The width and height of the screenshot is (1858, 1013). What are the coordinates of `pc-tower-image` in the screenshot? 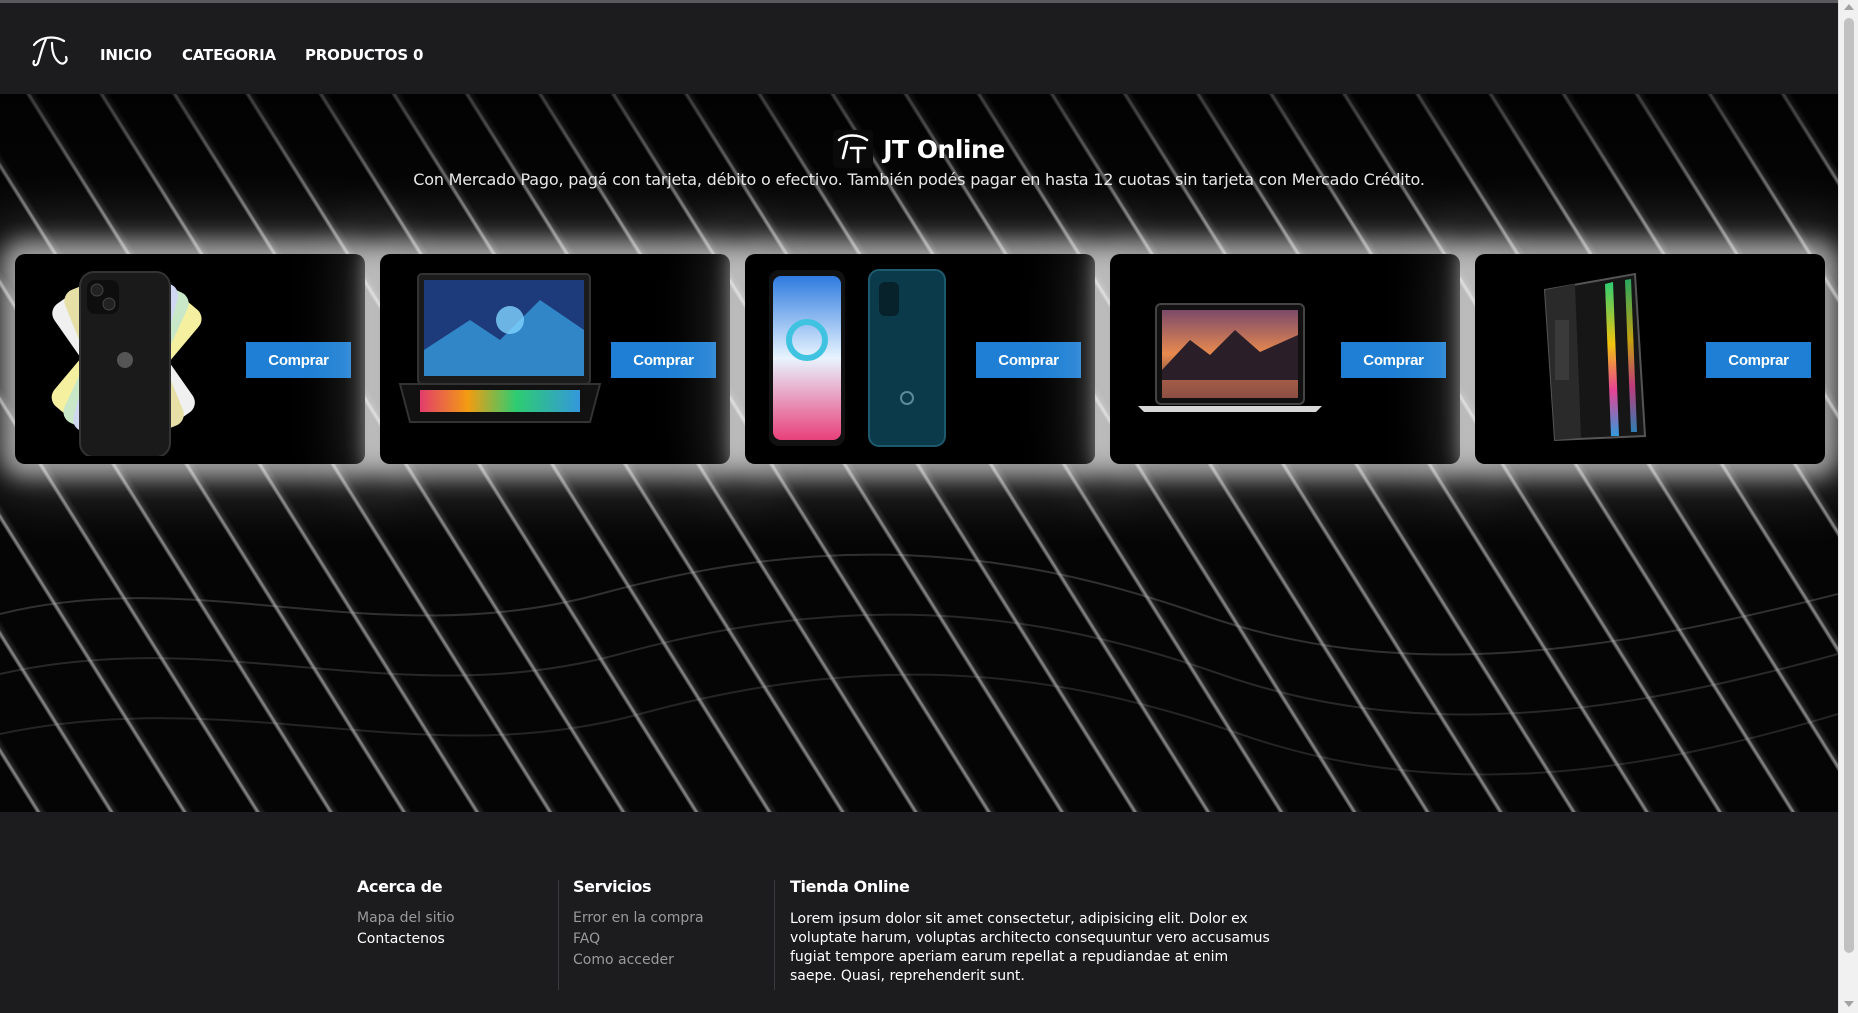 It's located at (1595, 357).